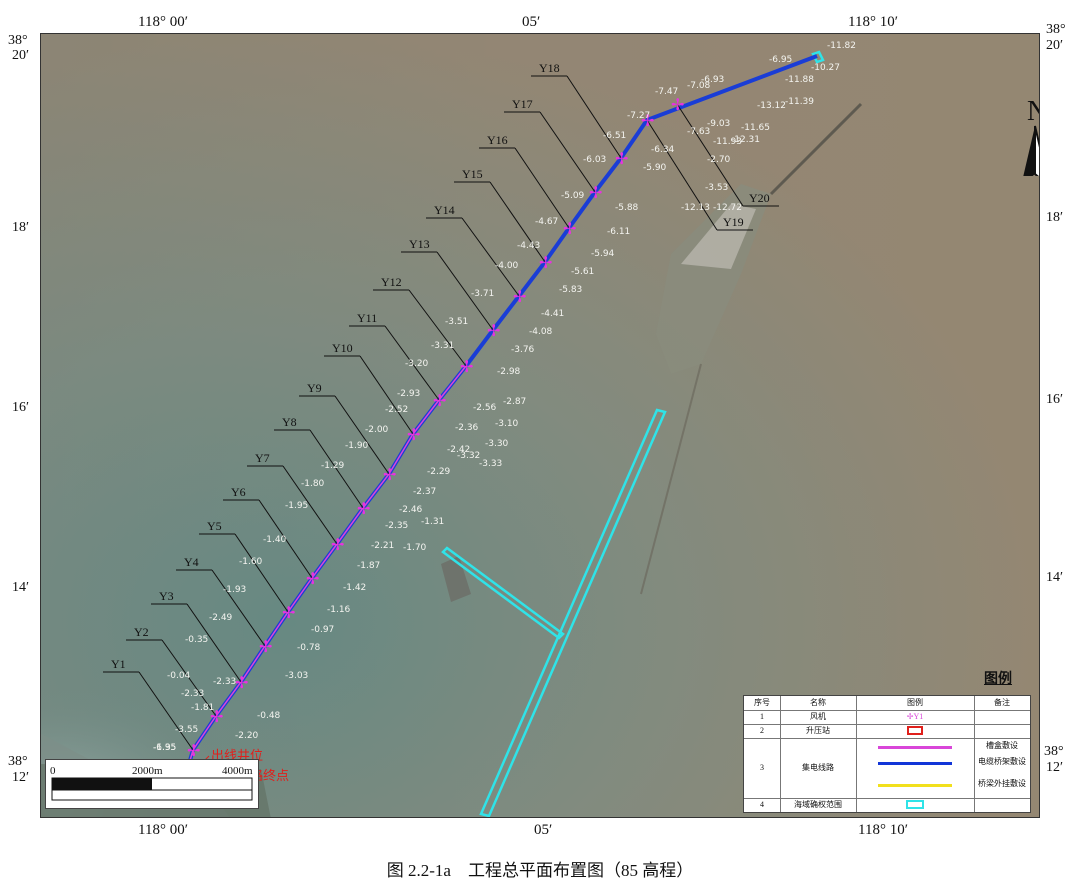  Describe the element at coordinates (915, 805) in the screenshot. I see `sea-area-icon` at that location.